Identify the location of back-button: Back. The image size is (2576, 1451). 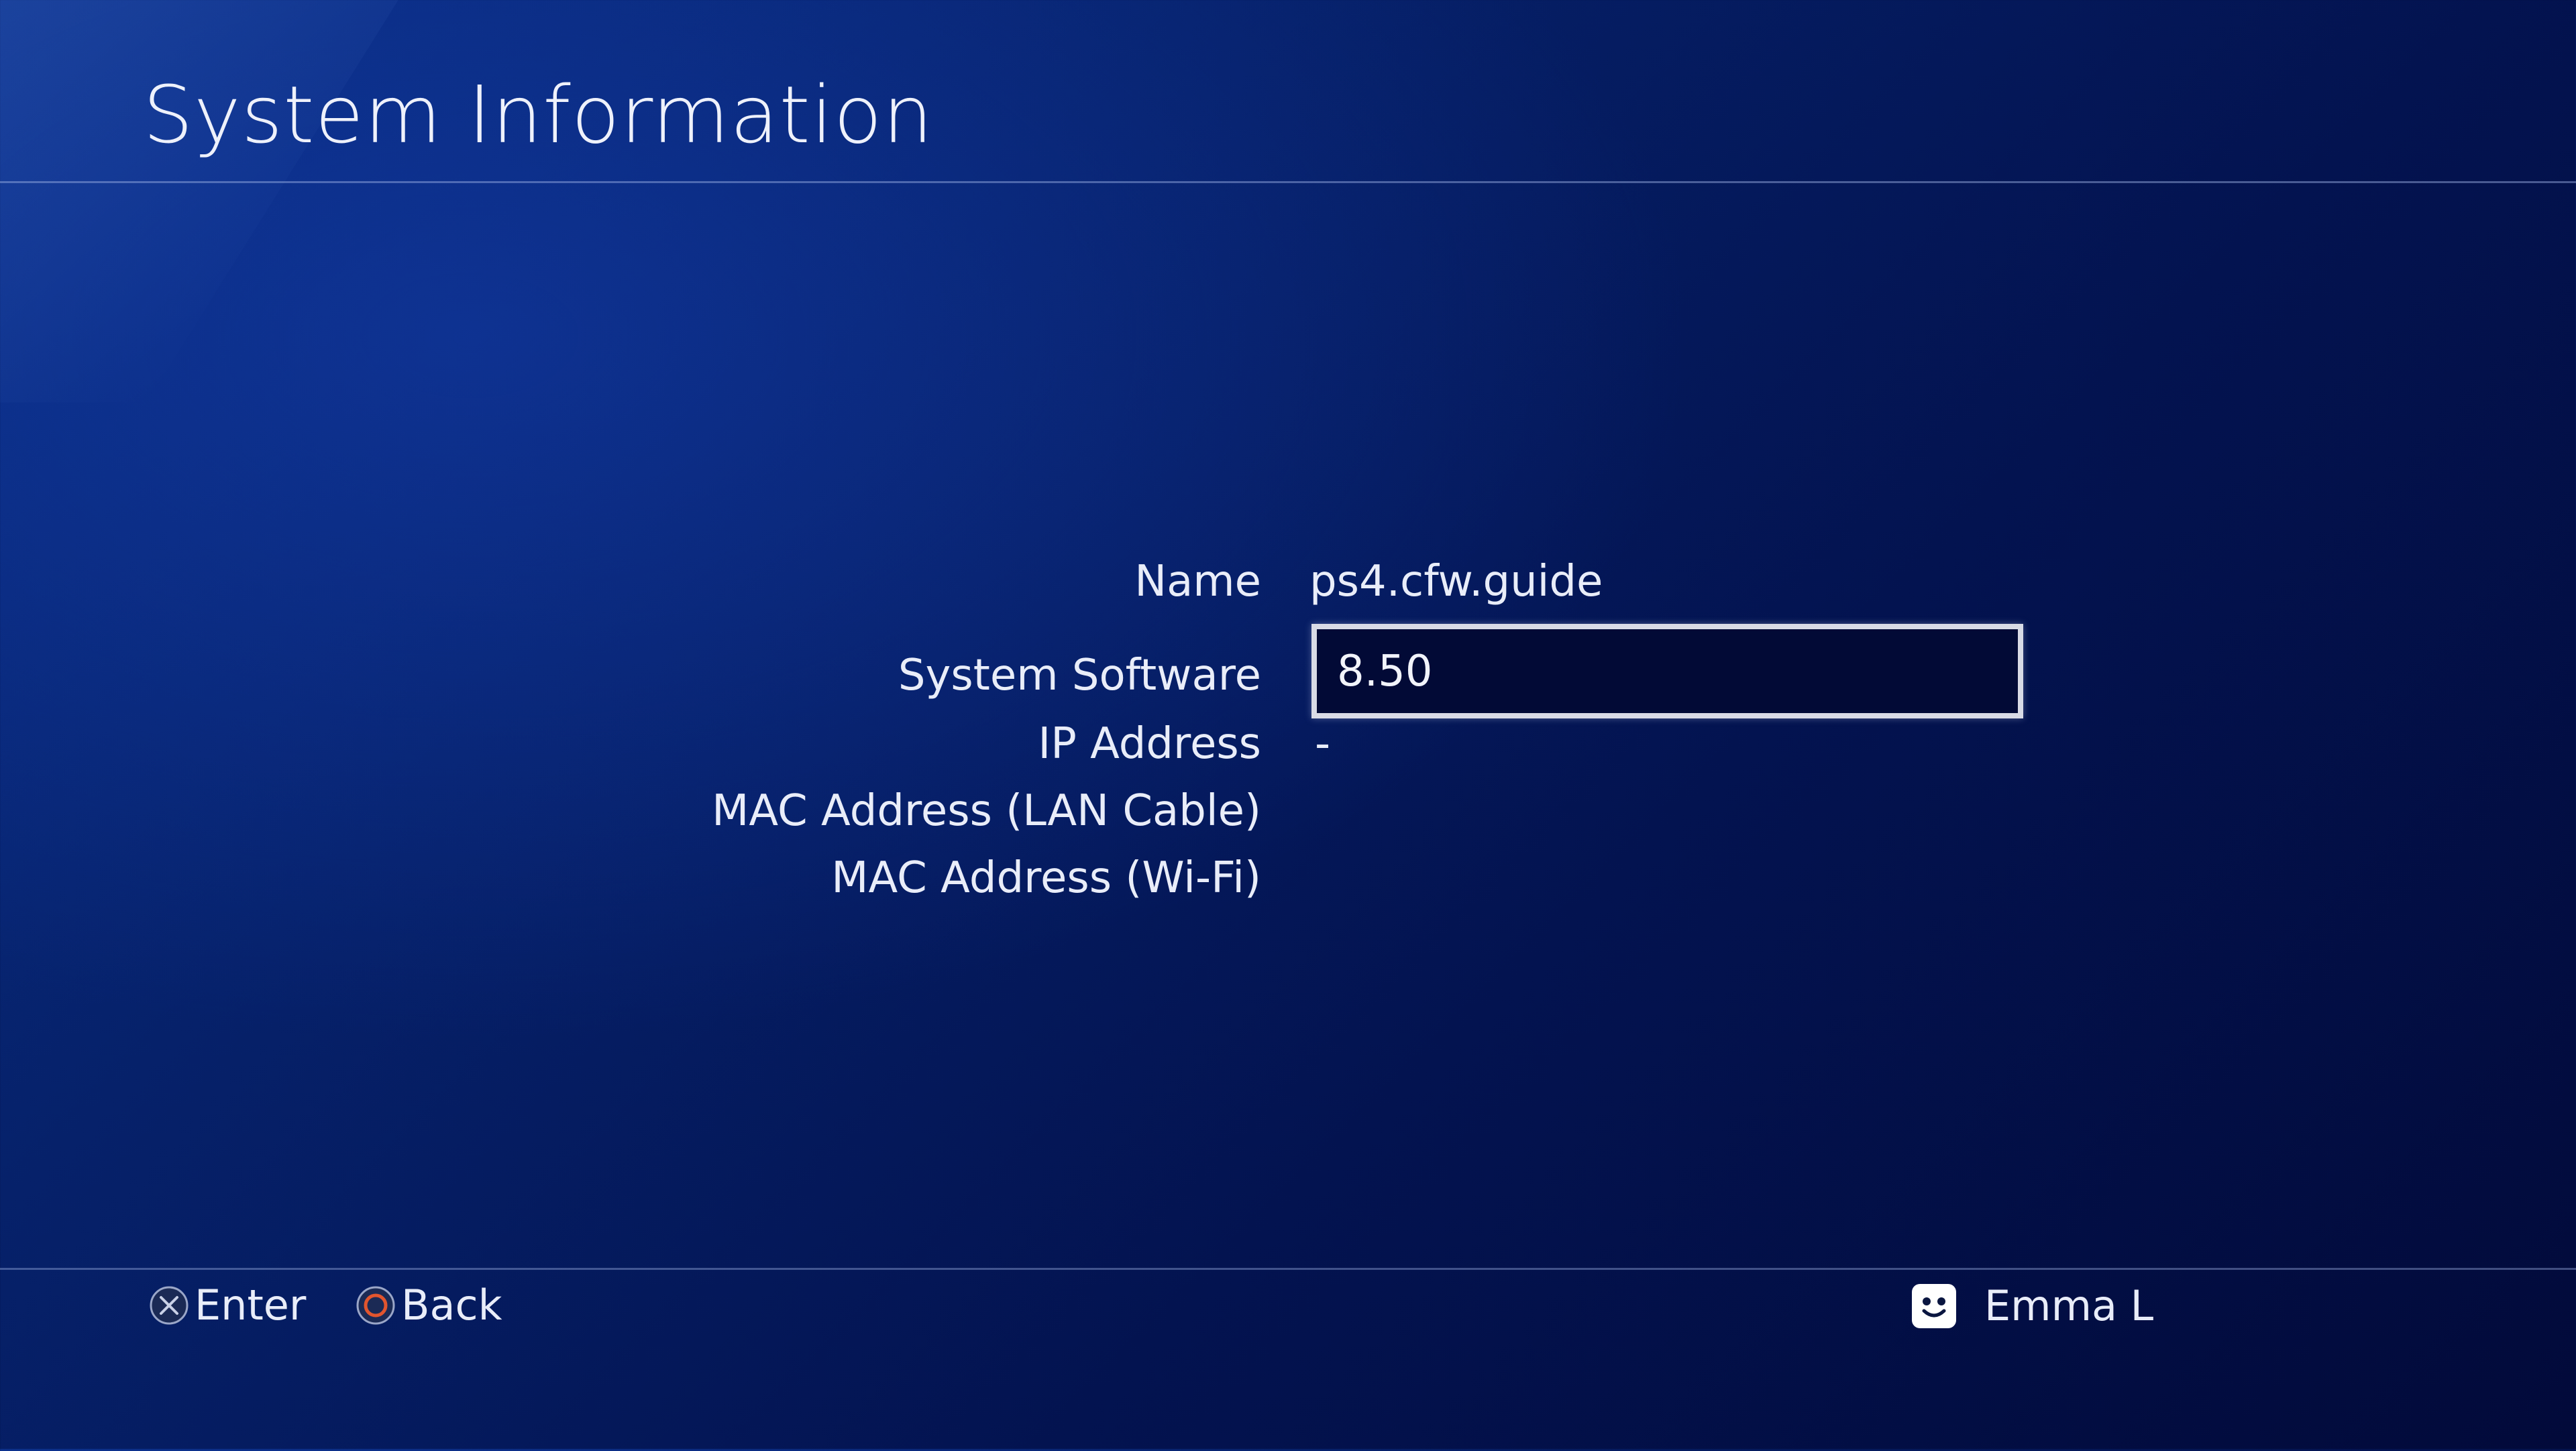
(429, 1305).